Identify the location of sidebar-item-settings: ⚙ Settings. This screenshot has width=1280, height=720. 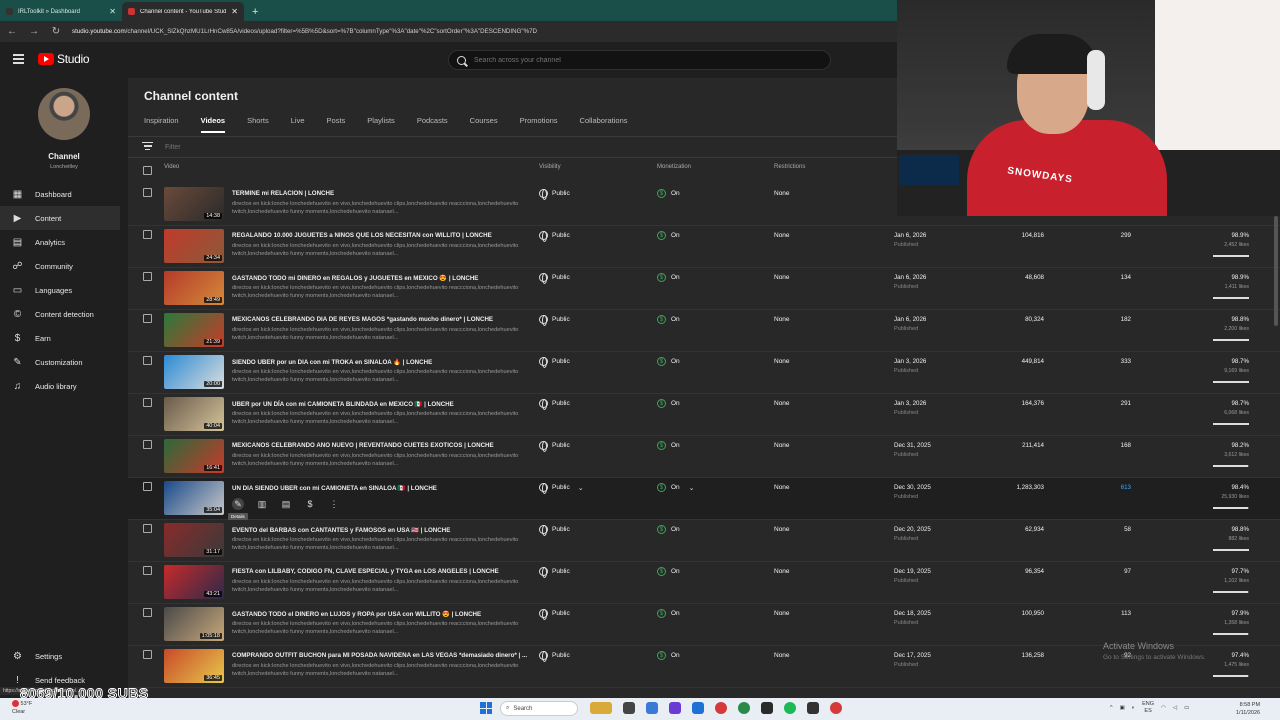
(64, 656).